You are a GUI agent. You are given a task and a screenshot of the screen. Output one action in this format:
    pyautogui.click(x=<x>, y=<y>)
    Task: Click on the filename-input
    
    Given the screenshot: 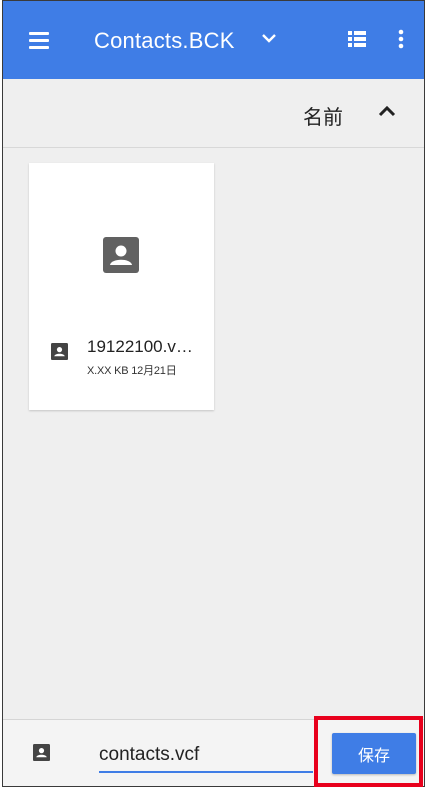 What is the action you would take?
    pyautogui.click(x=206, y=756)
    